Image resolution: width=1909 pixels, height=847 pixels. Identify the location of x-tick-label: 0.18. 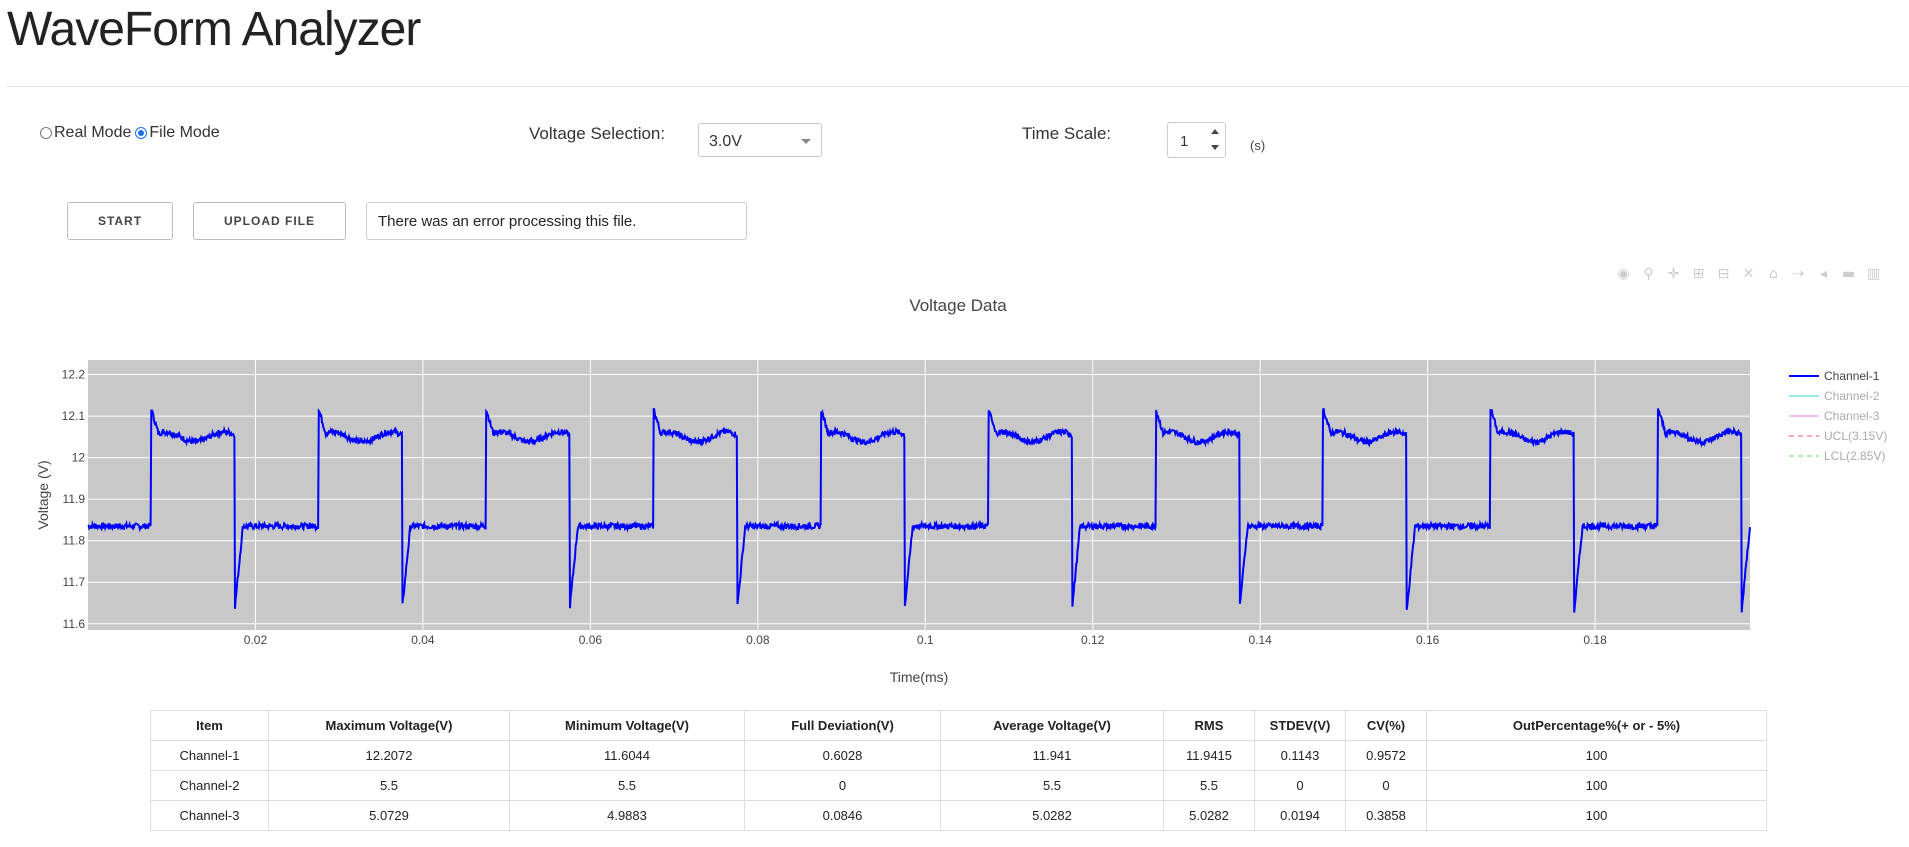
(1595, 640).